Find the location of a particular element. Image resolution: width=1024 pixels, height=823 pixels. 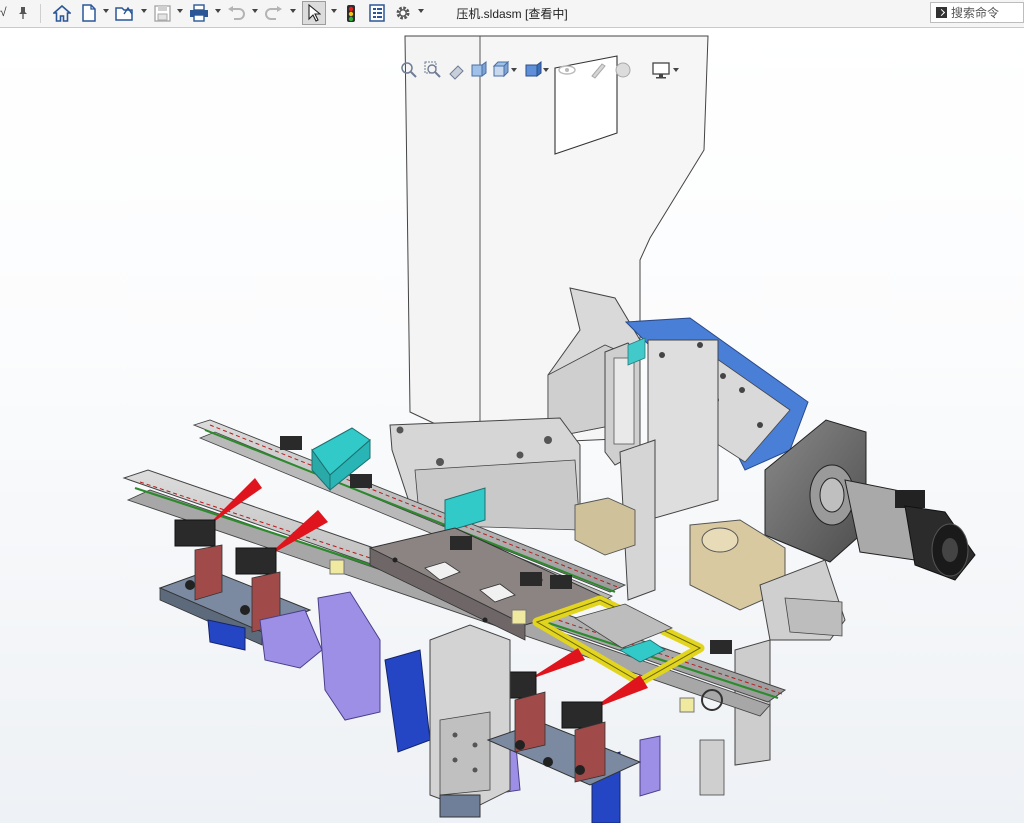

command-search-box is located at coordinates (977, 12).